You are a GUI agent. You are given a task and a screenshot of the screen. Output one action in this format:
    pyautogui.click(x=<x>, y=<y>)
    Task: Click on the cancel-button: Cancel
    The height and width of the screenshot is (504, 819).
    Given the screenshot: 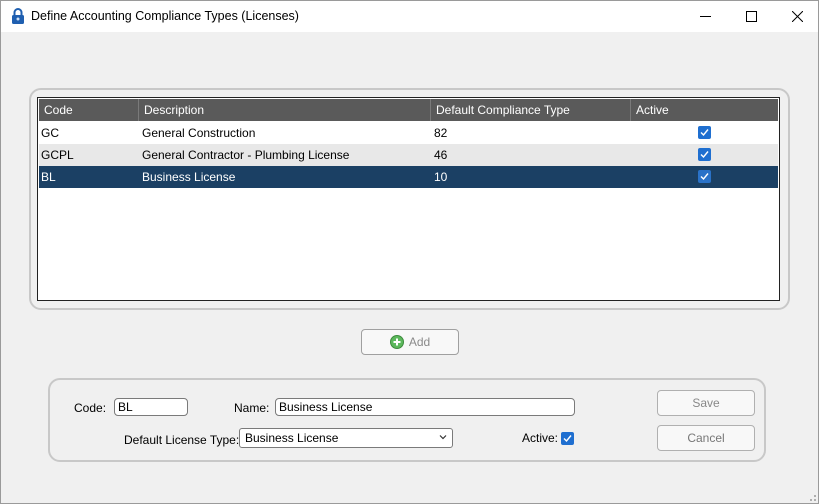 What is the action you would take?
    pyautogui.click(x=706, y=438)
    